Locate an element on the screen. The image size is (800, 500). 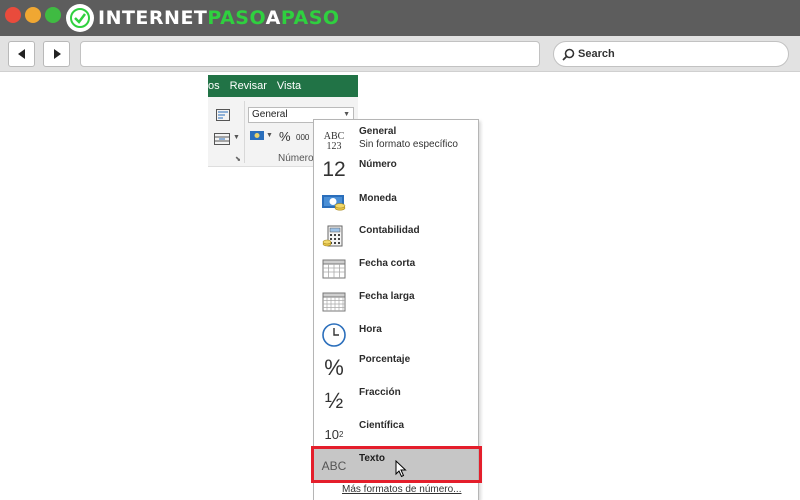
clock-icon is located at coordinates (334, 335).